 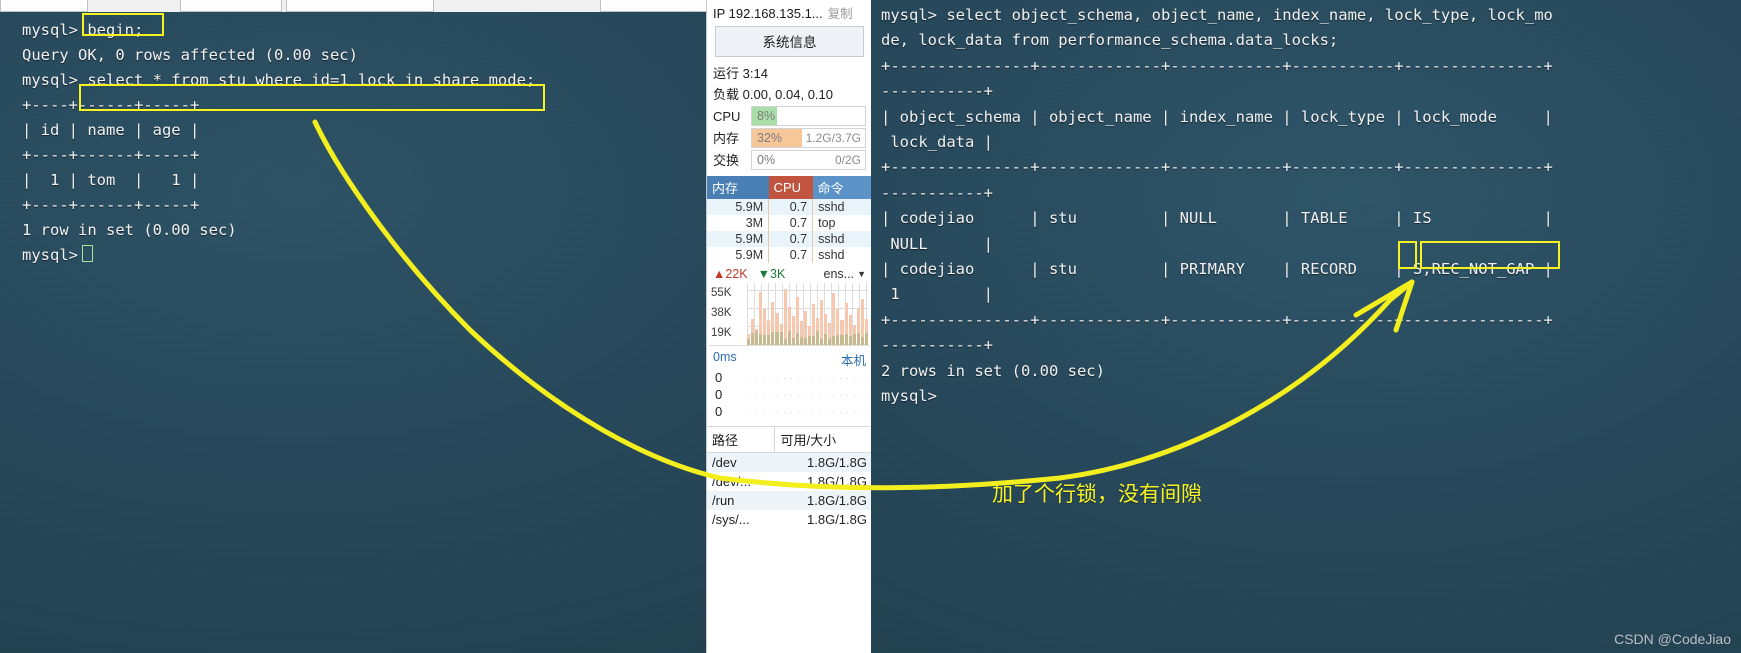 What do you see at coordinates (789, 519) in the screenshot?
I see `table-row: /sys/... 1.8G/1.8G` at bounding box center [789, 519].